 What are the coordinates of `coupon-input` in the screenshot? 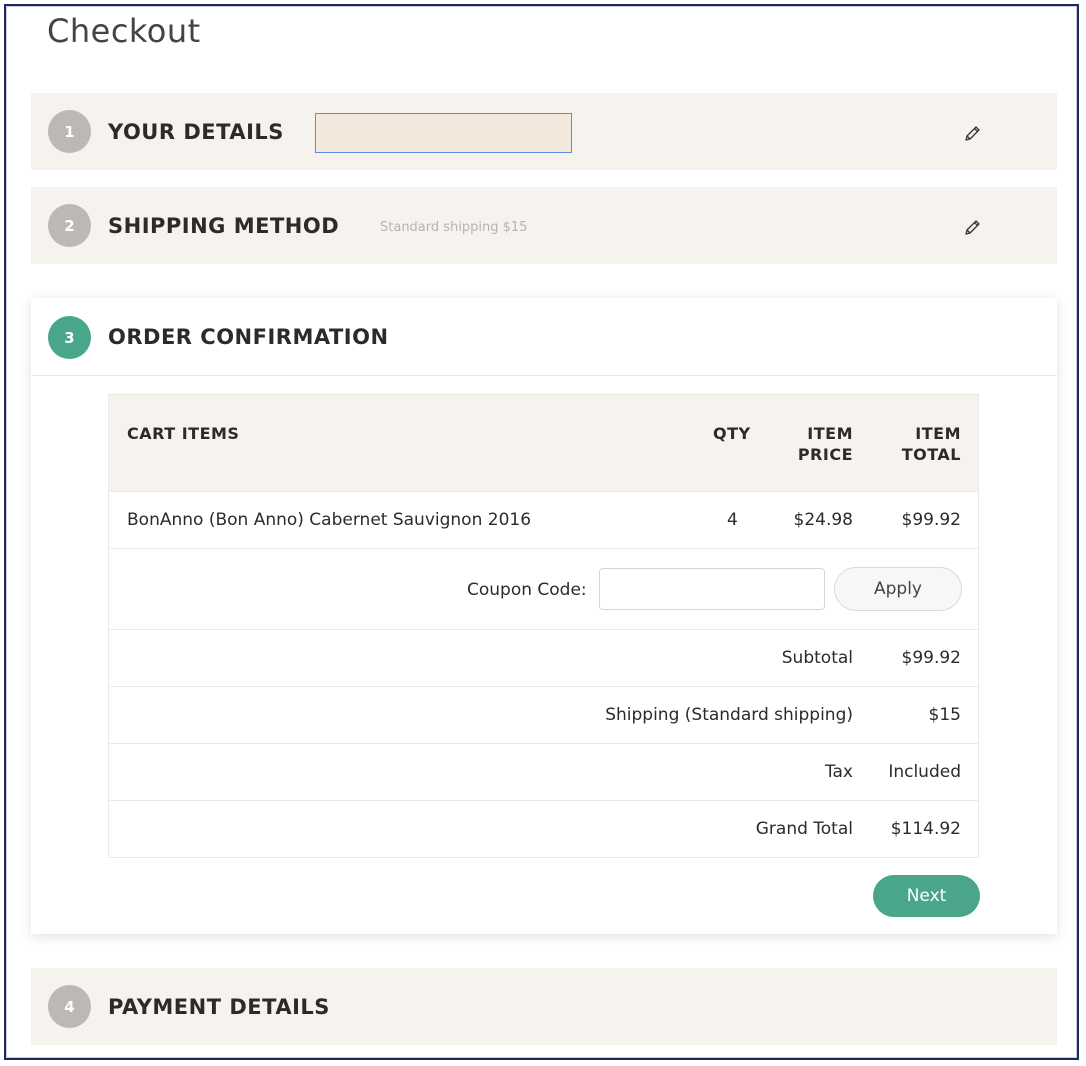 It's located at (712, 589).